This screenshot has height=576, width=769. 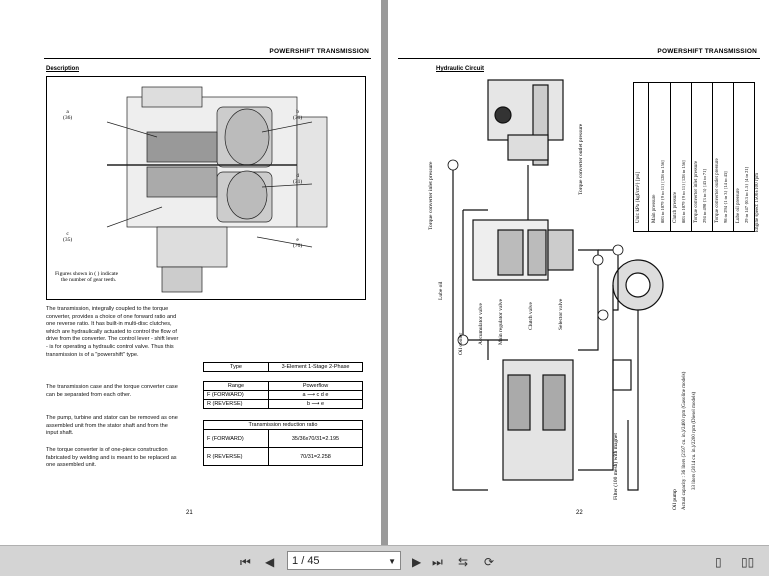 I want to click on pressure-name-d: Torque converter outlet pressure, so click(x=717, y=190).